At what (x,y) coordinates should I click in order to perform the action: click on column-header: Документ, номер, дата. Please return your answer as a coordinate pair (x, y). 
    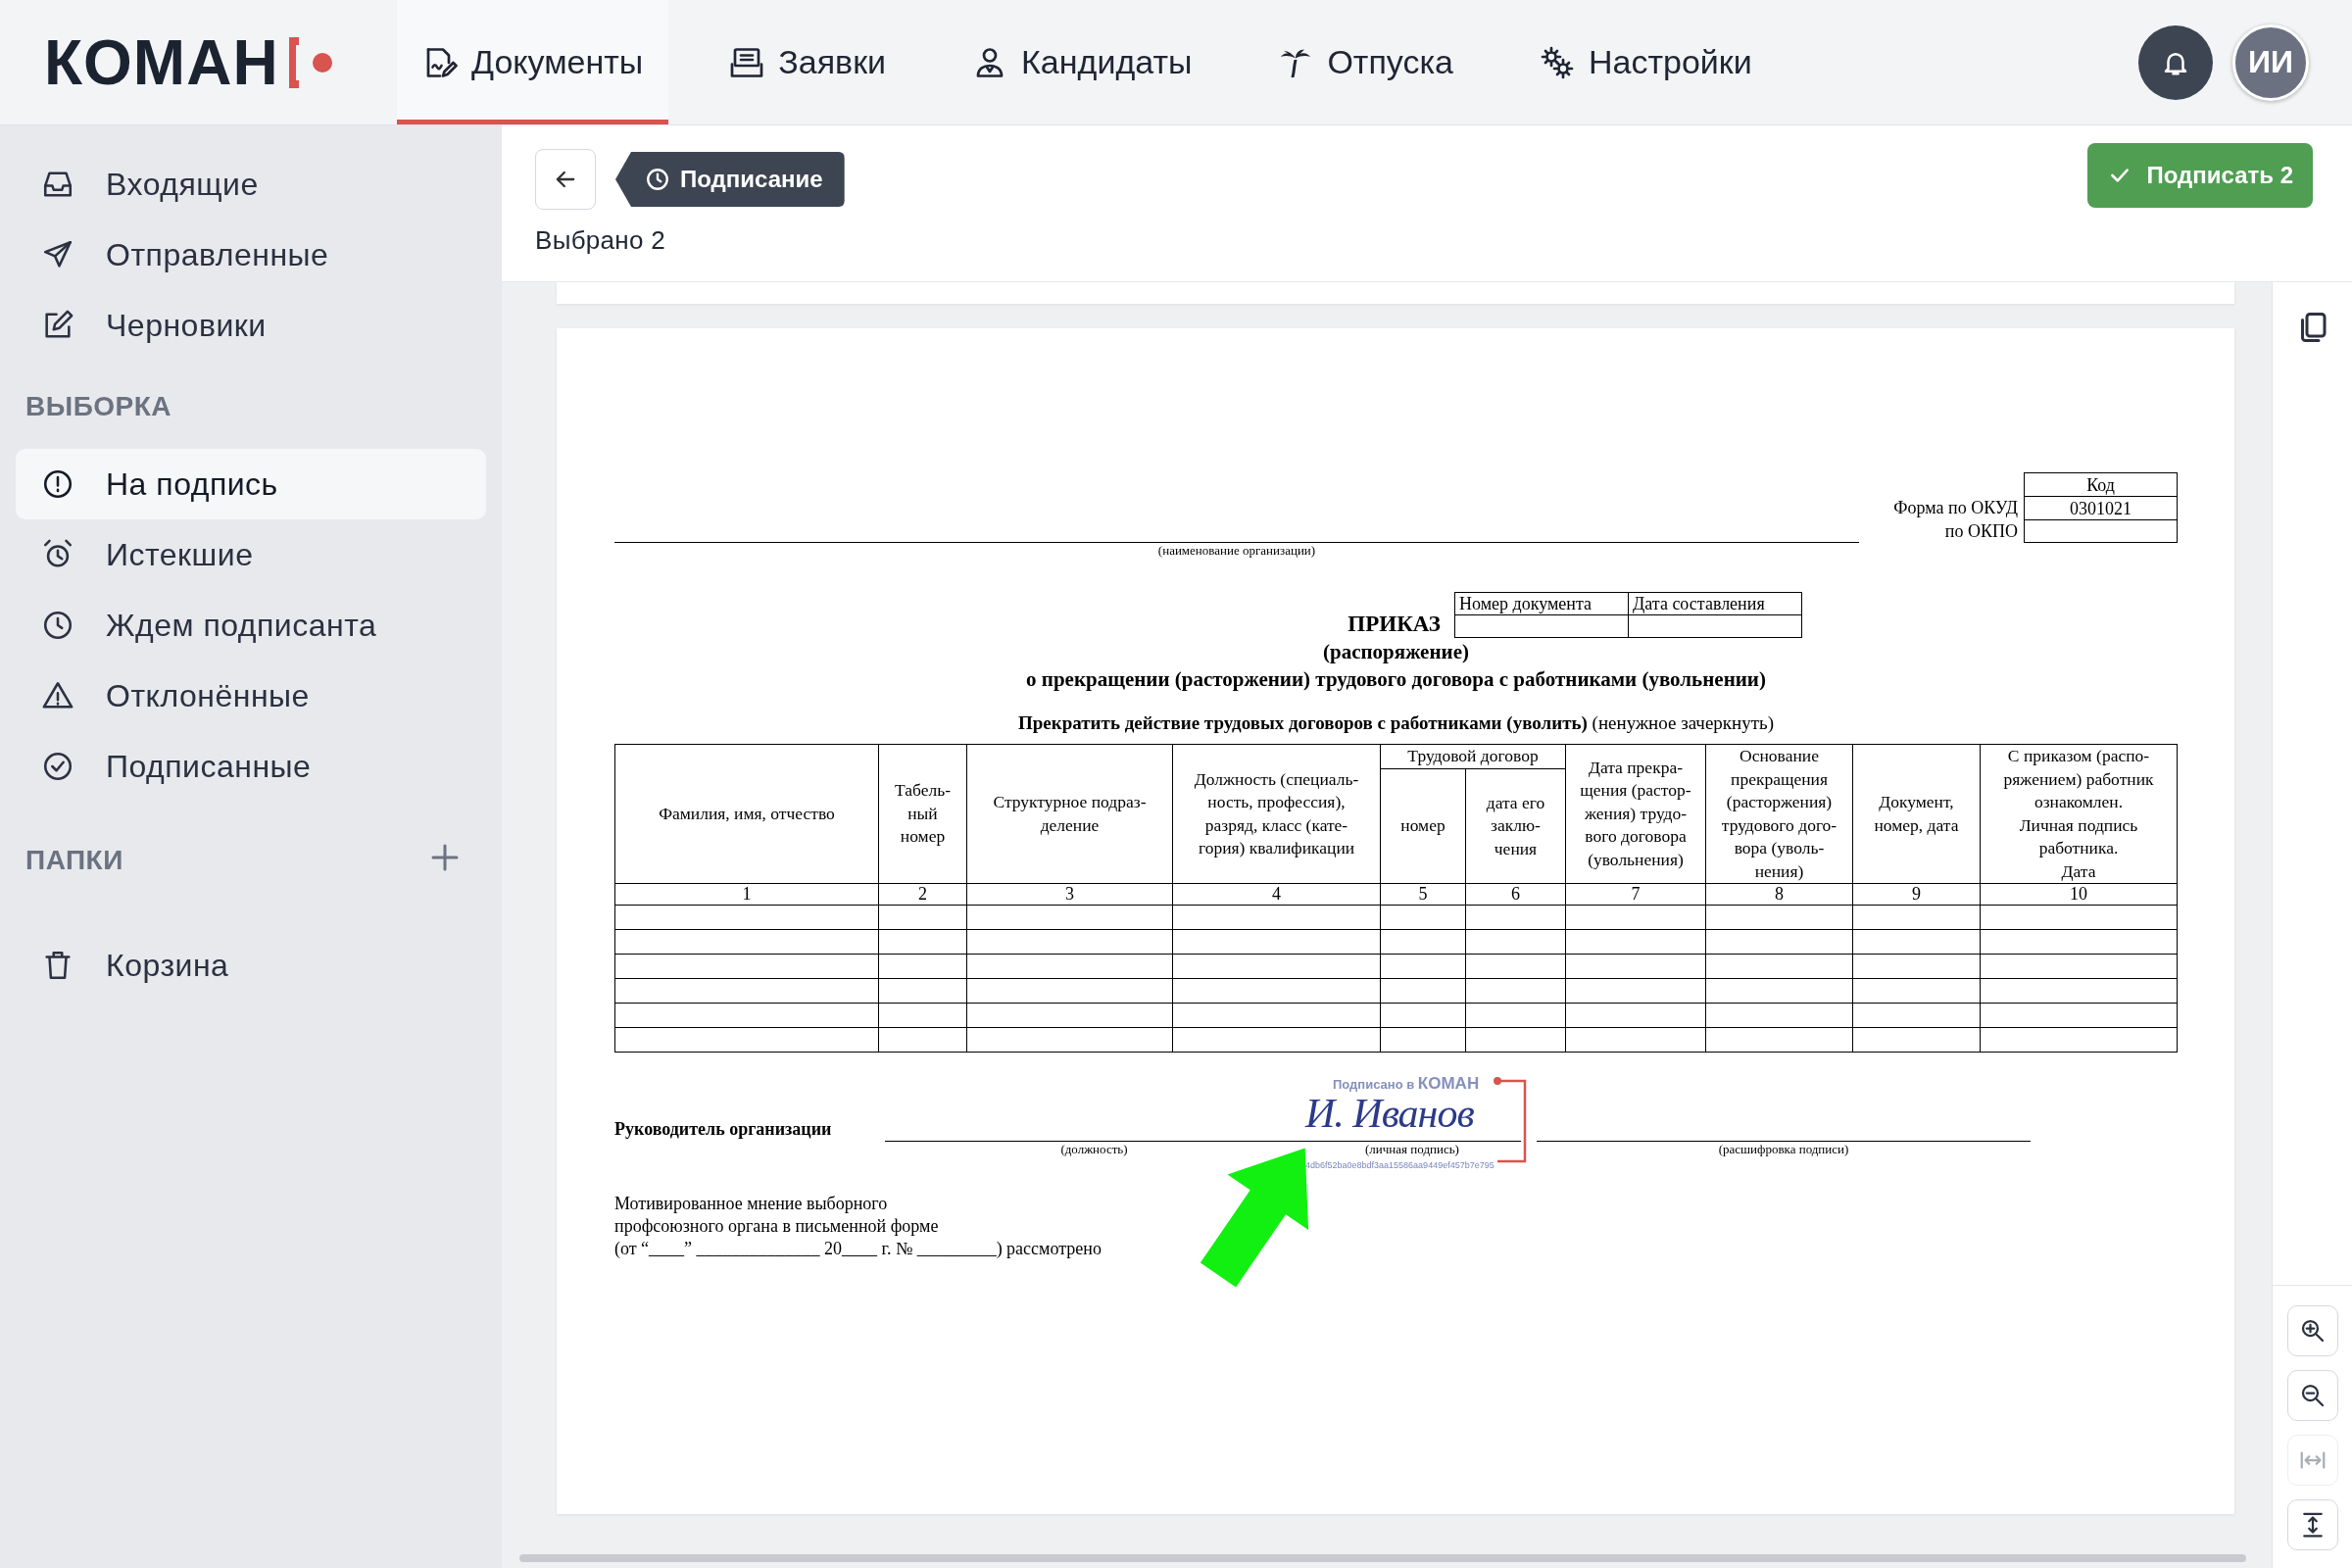
    Looking at the image, I should click on (1916, 814).